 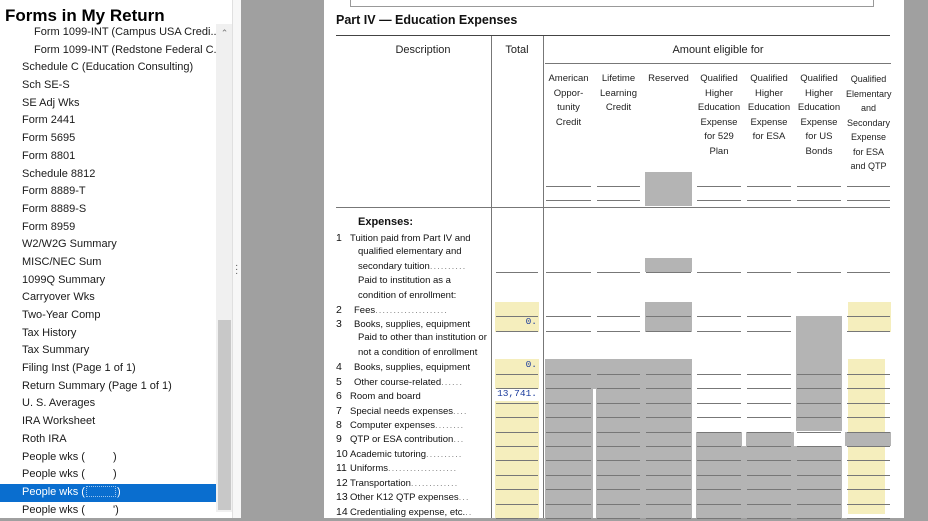 What do you see at coordinates (412, 324) in the screenshot?
I see `line-label: Books, supplies, equipment` at bounding box center [412, 324].